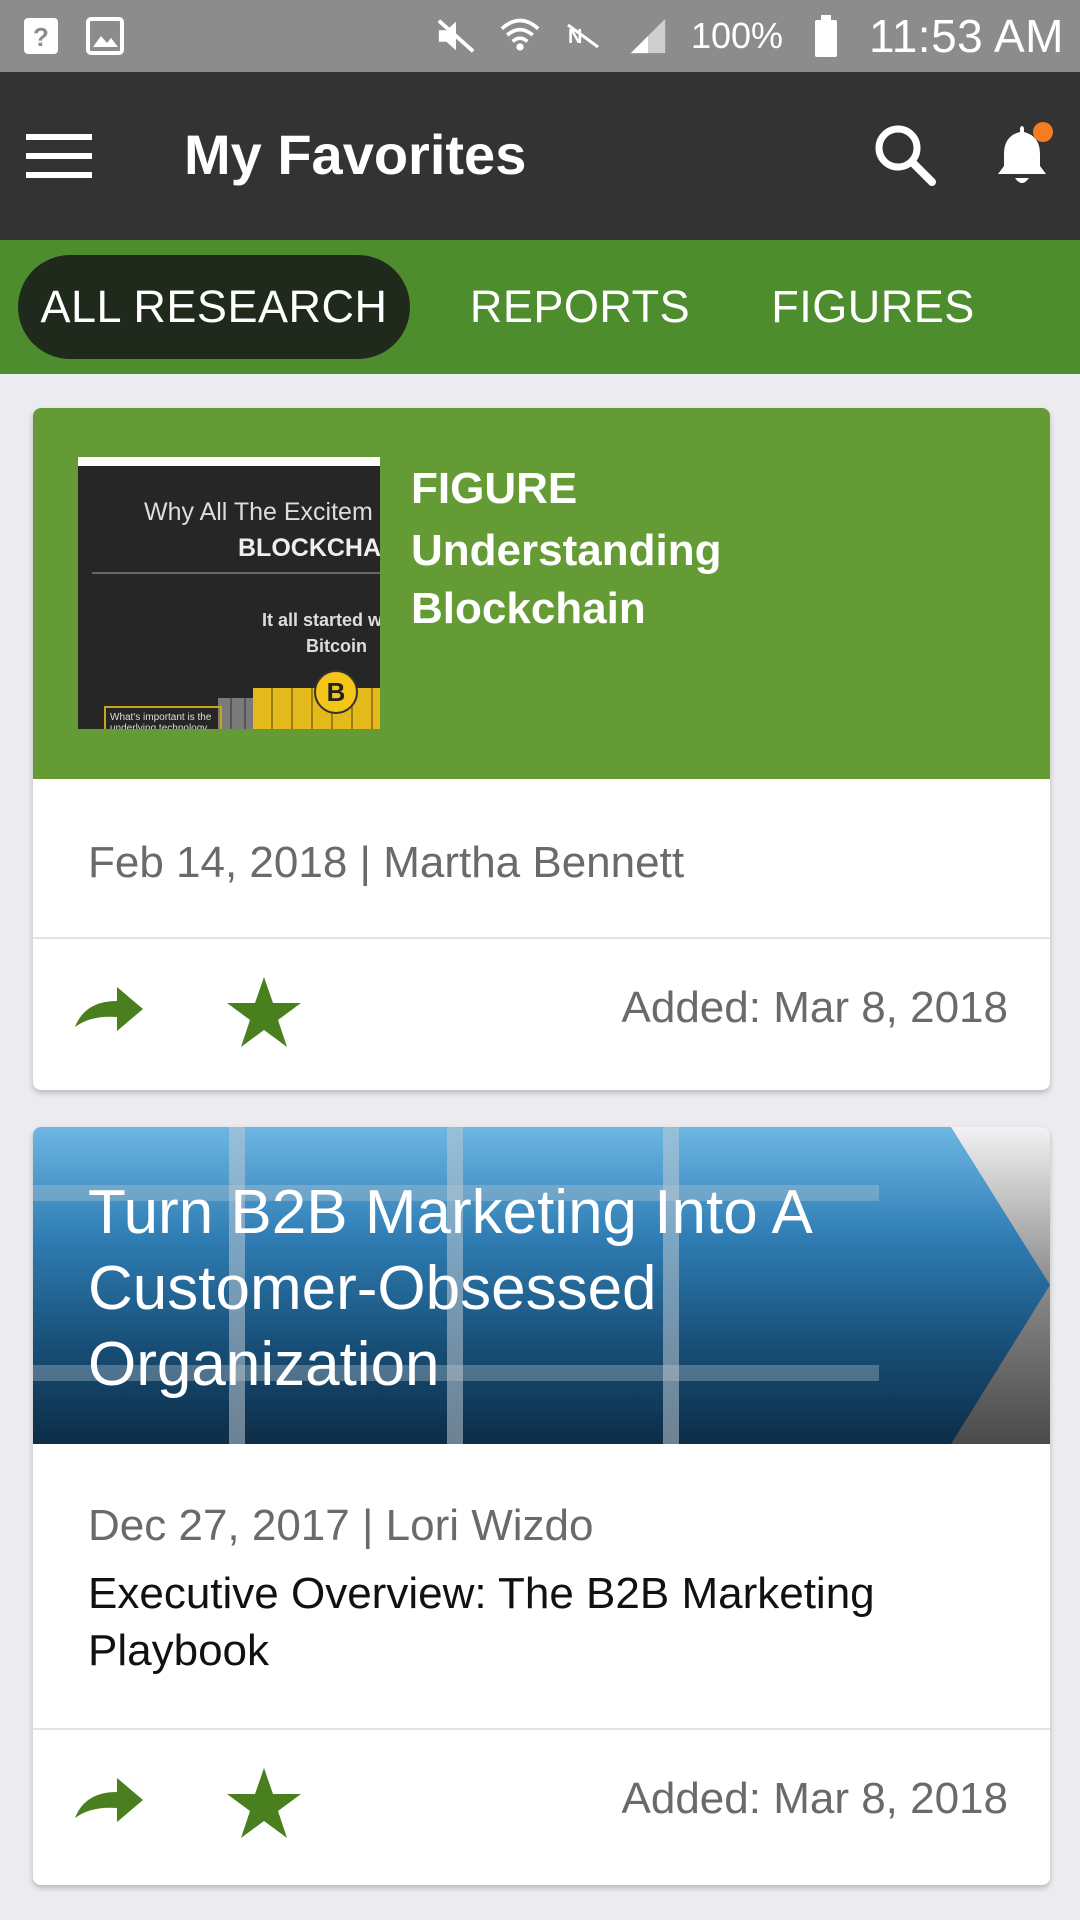 The image size is (1080, 1920). What do you see at coordinates (584, 36) in the screenshot?
I see `nfc-off-icon: N` at bounding box center [584, 36].